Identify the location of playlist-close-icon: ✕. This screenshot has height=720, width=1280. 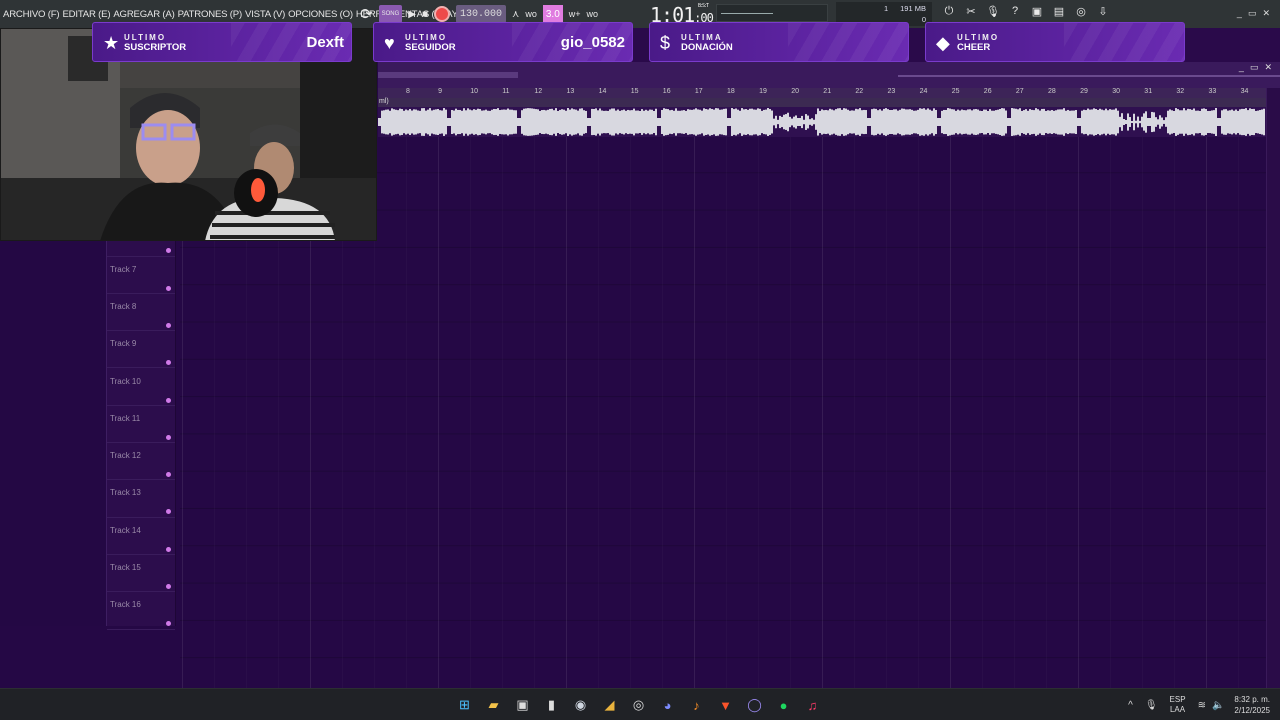
(1268, 67).